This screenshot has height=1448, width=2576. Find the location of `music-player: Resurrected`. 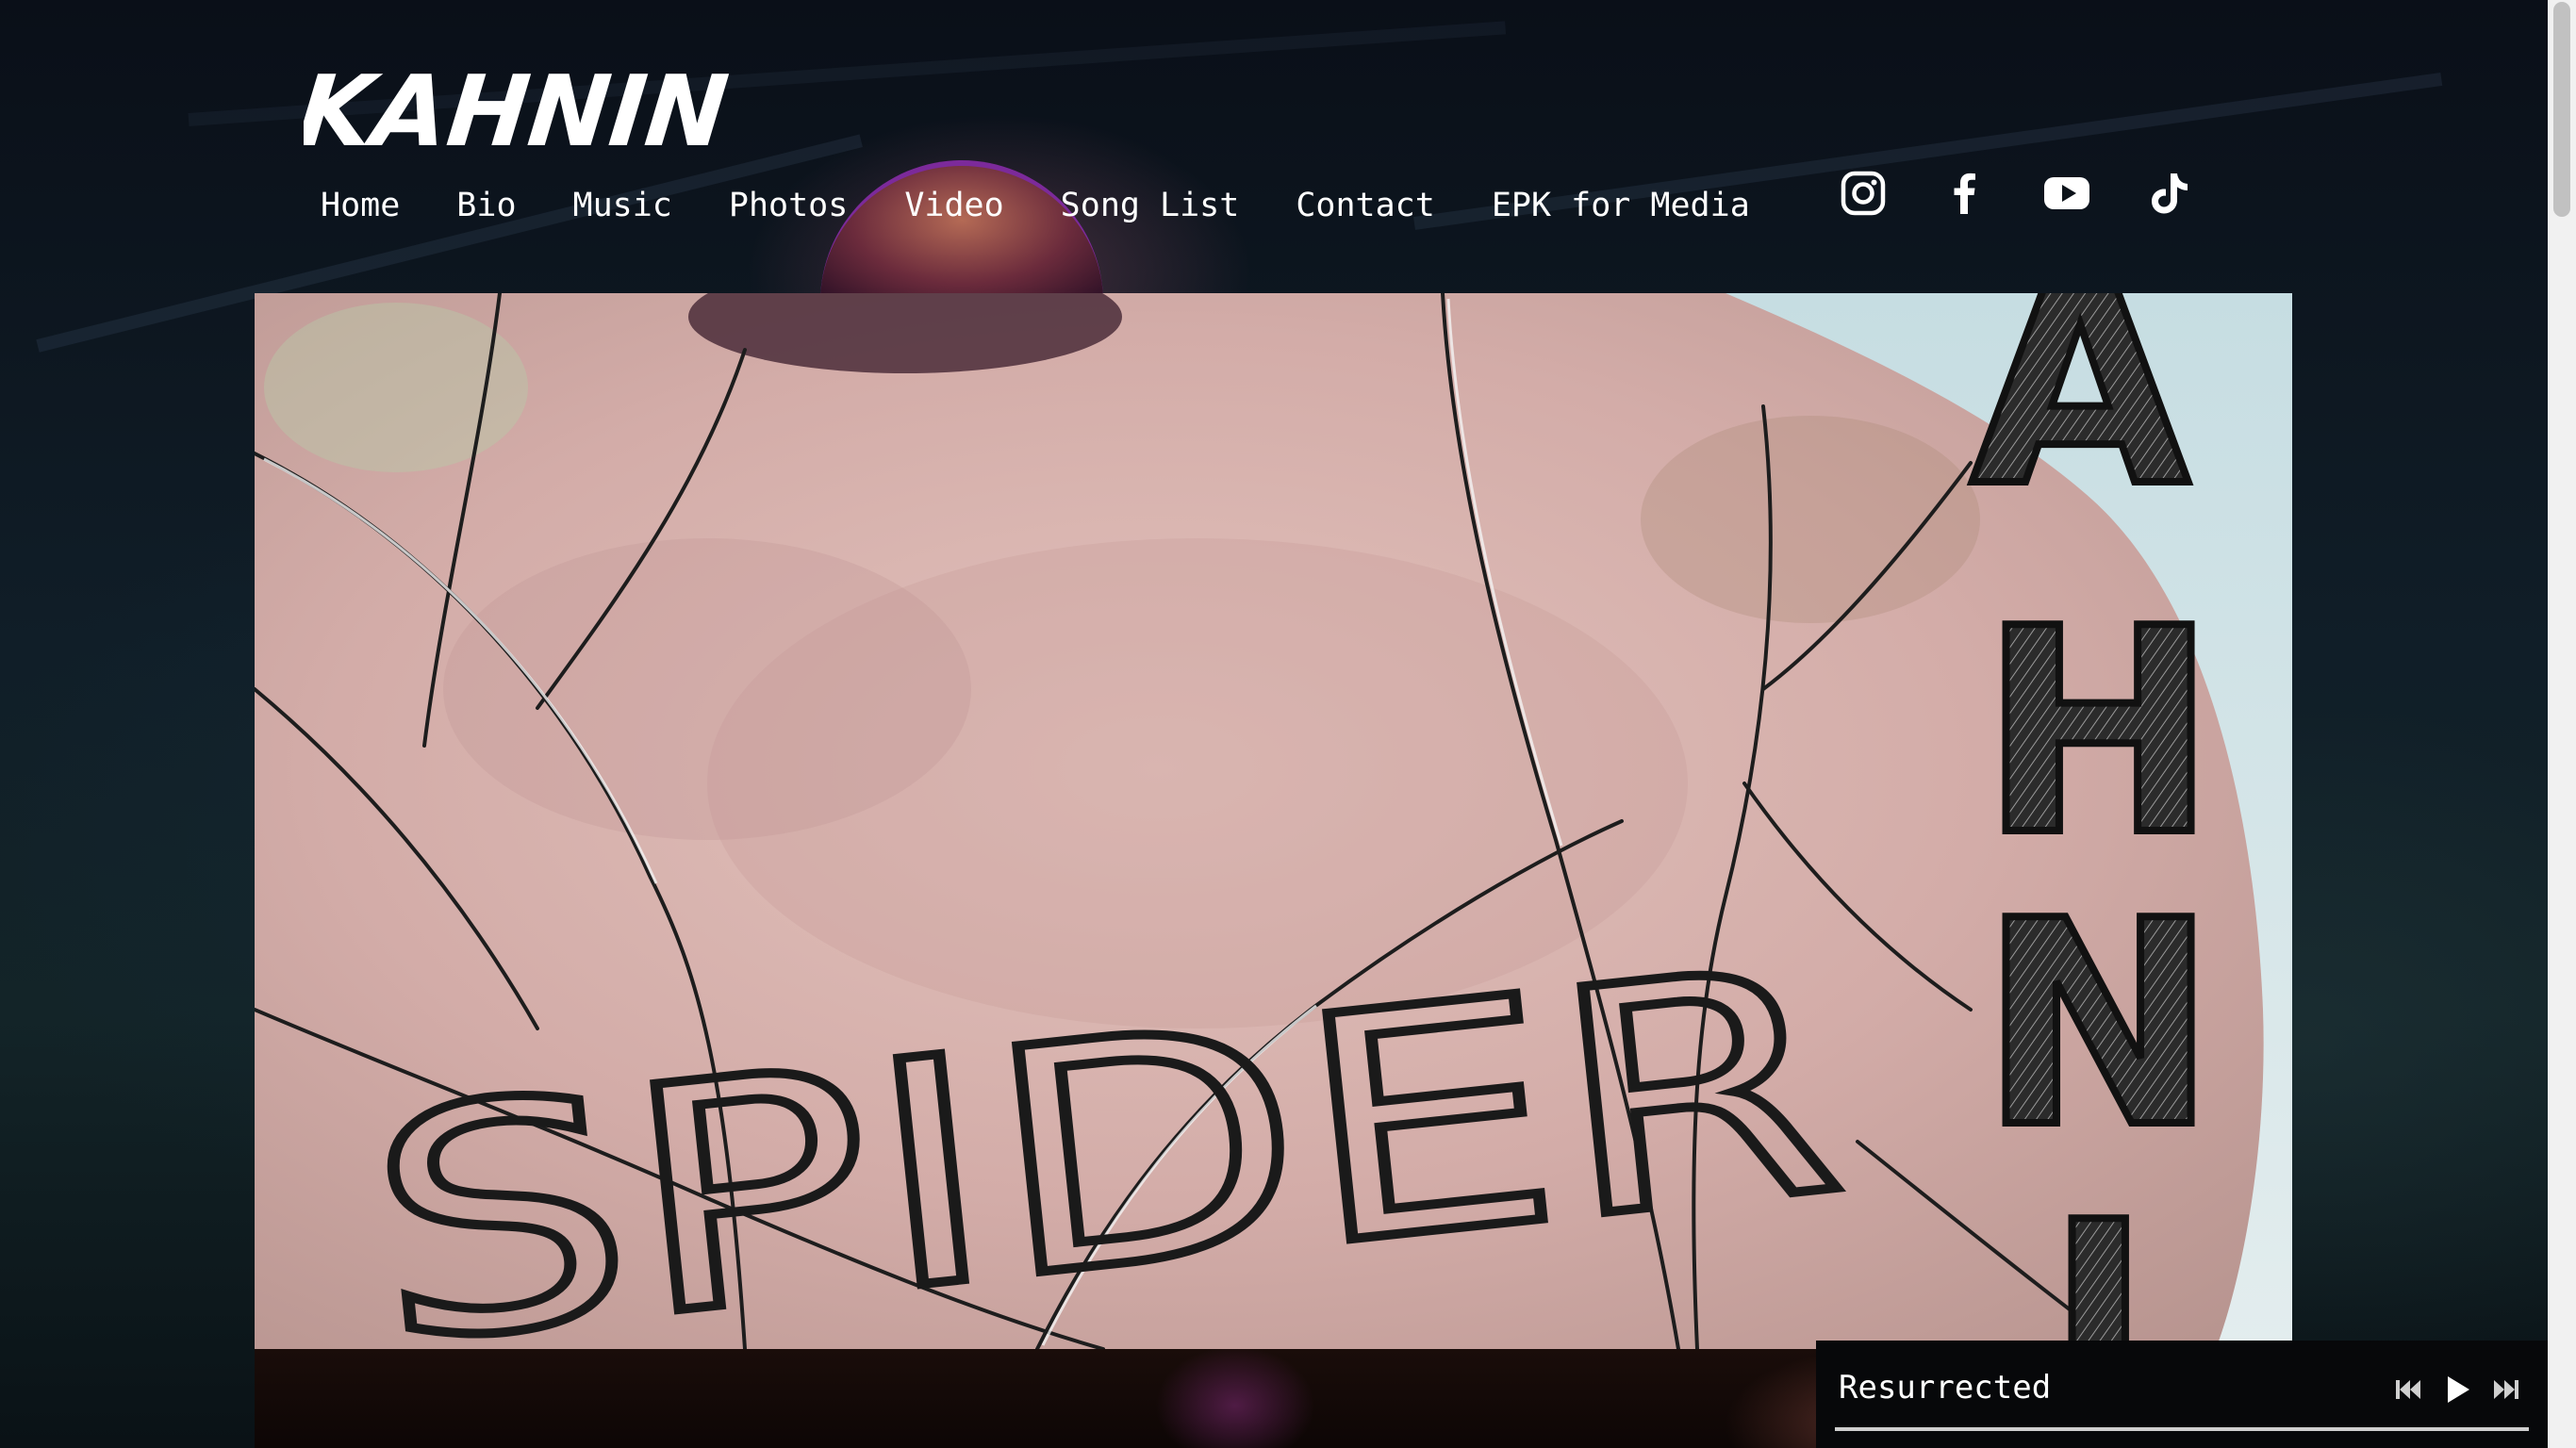

music-player: Resurrected is located at coordinates (2182, 1394).